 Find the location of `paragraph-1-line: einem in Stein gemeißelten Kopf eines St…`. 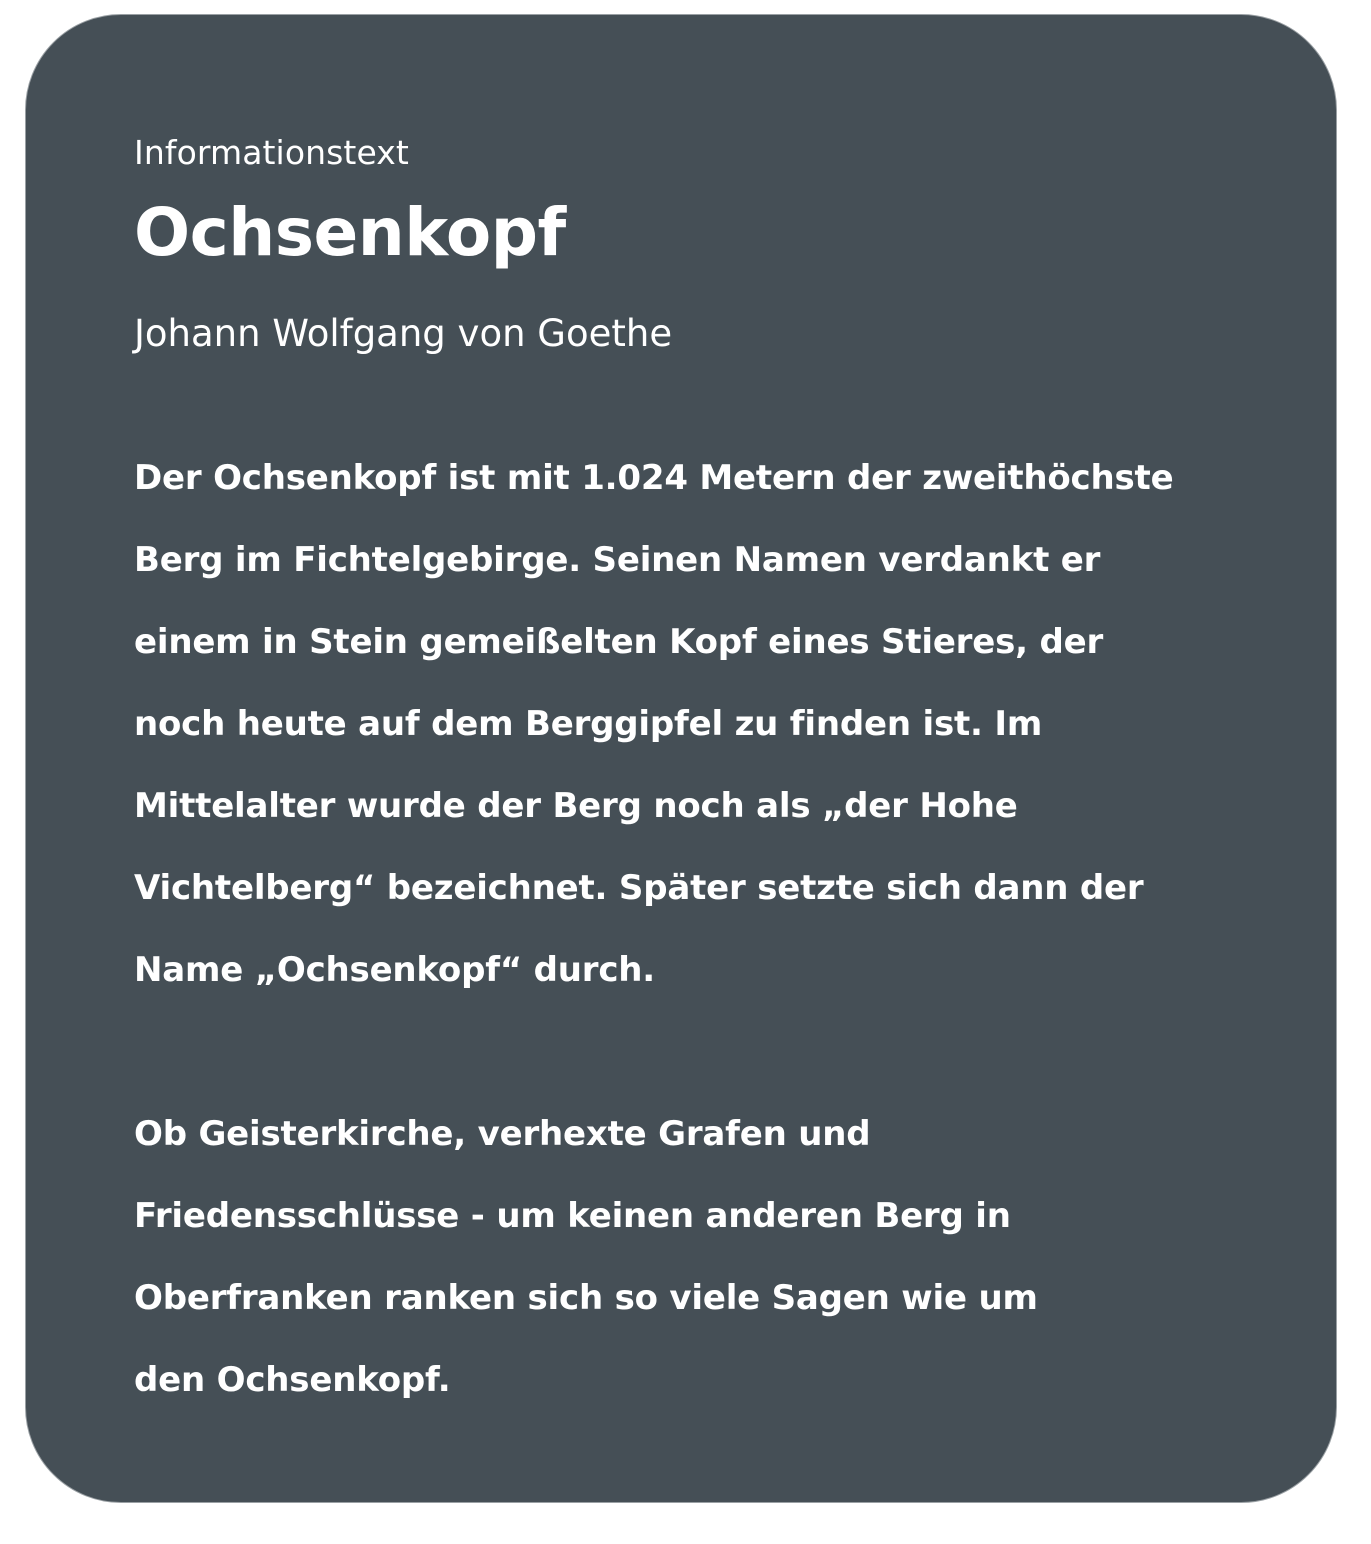

paragraph-1-line: einem in Stein gemeißelten Kopf eines St… is located at coordinates (619, 642).